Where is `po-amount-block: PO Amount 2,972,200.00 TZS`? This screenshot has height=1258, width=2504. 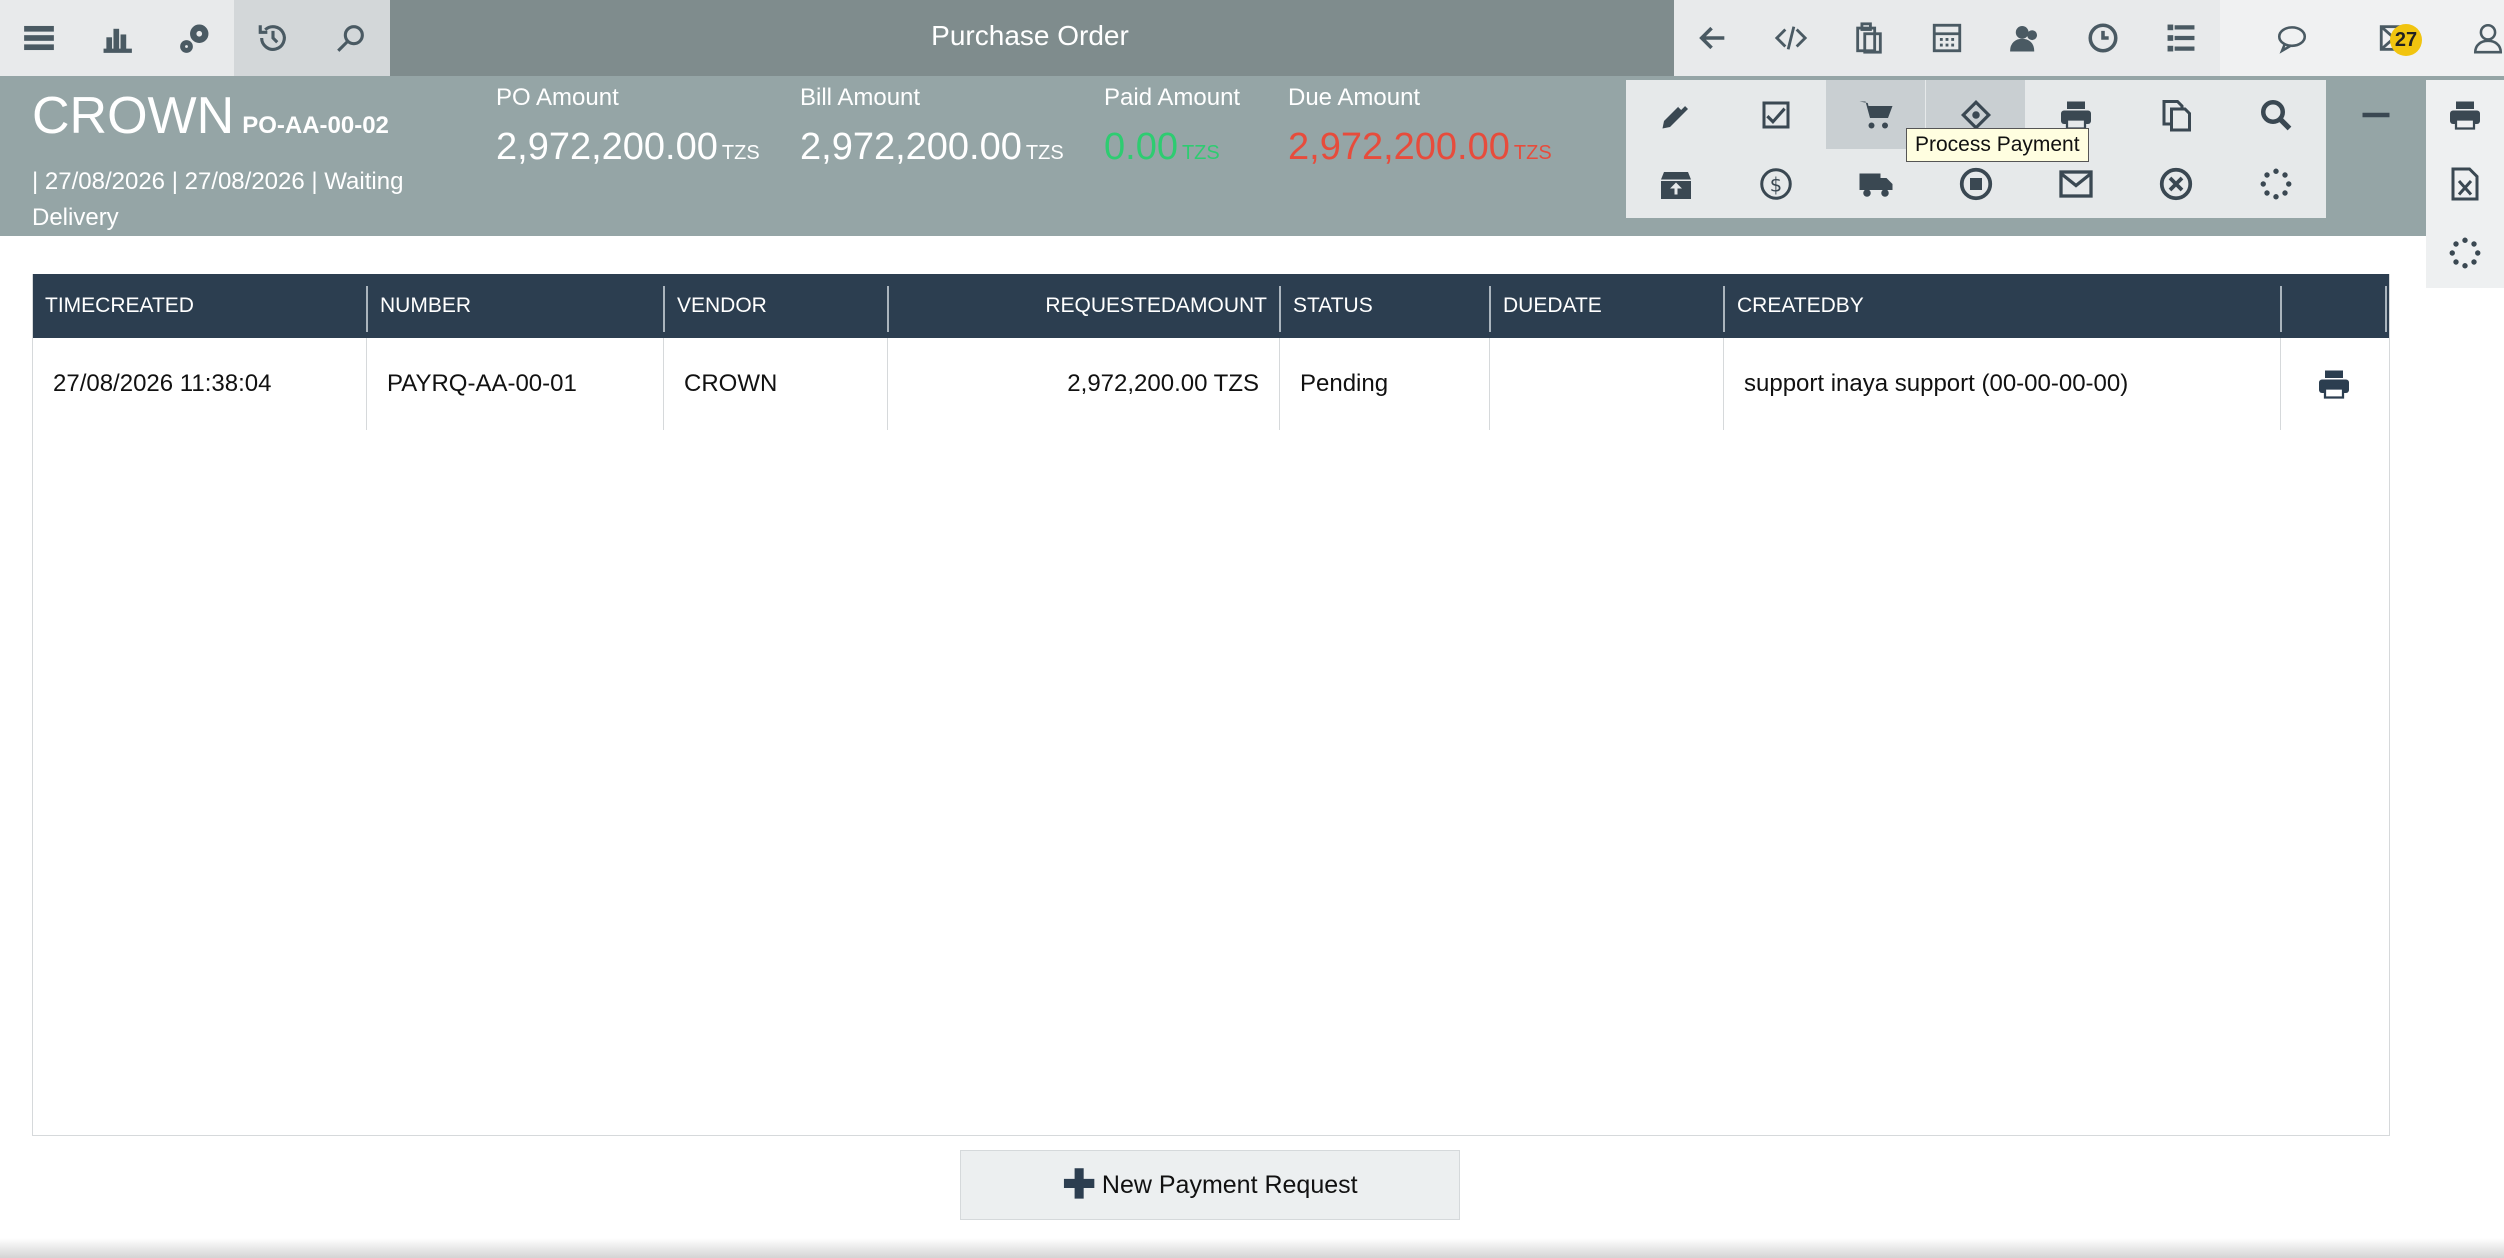
po-amount-block: PO Amount 2,972,200.00 TZS is located at coordinates (628, 126).